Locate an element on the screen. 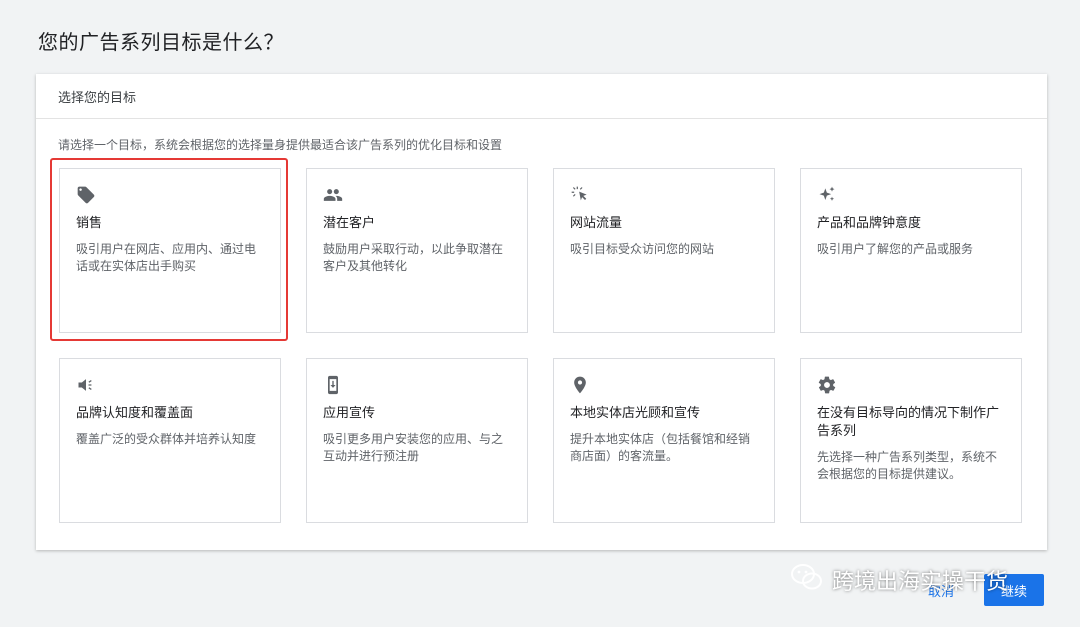  goal-card-title: 在没有目标导向的情况下制作广 告系列 is located at coordinates (911, 423).